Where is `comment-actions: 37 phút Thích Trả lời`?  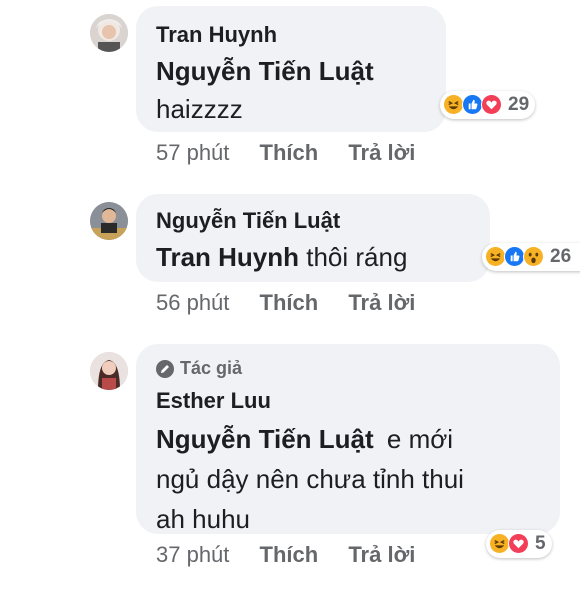
comment-actions: 37 phút Thích Trả lời is located at coordinates (285, 555).